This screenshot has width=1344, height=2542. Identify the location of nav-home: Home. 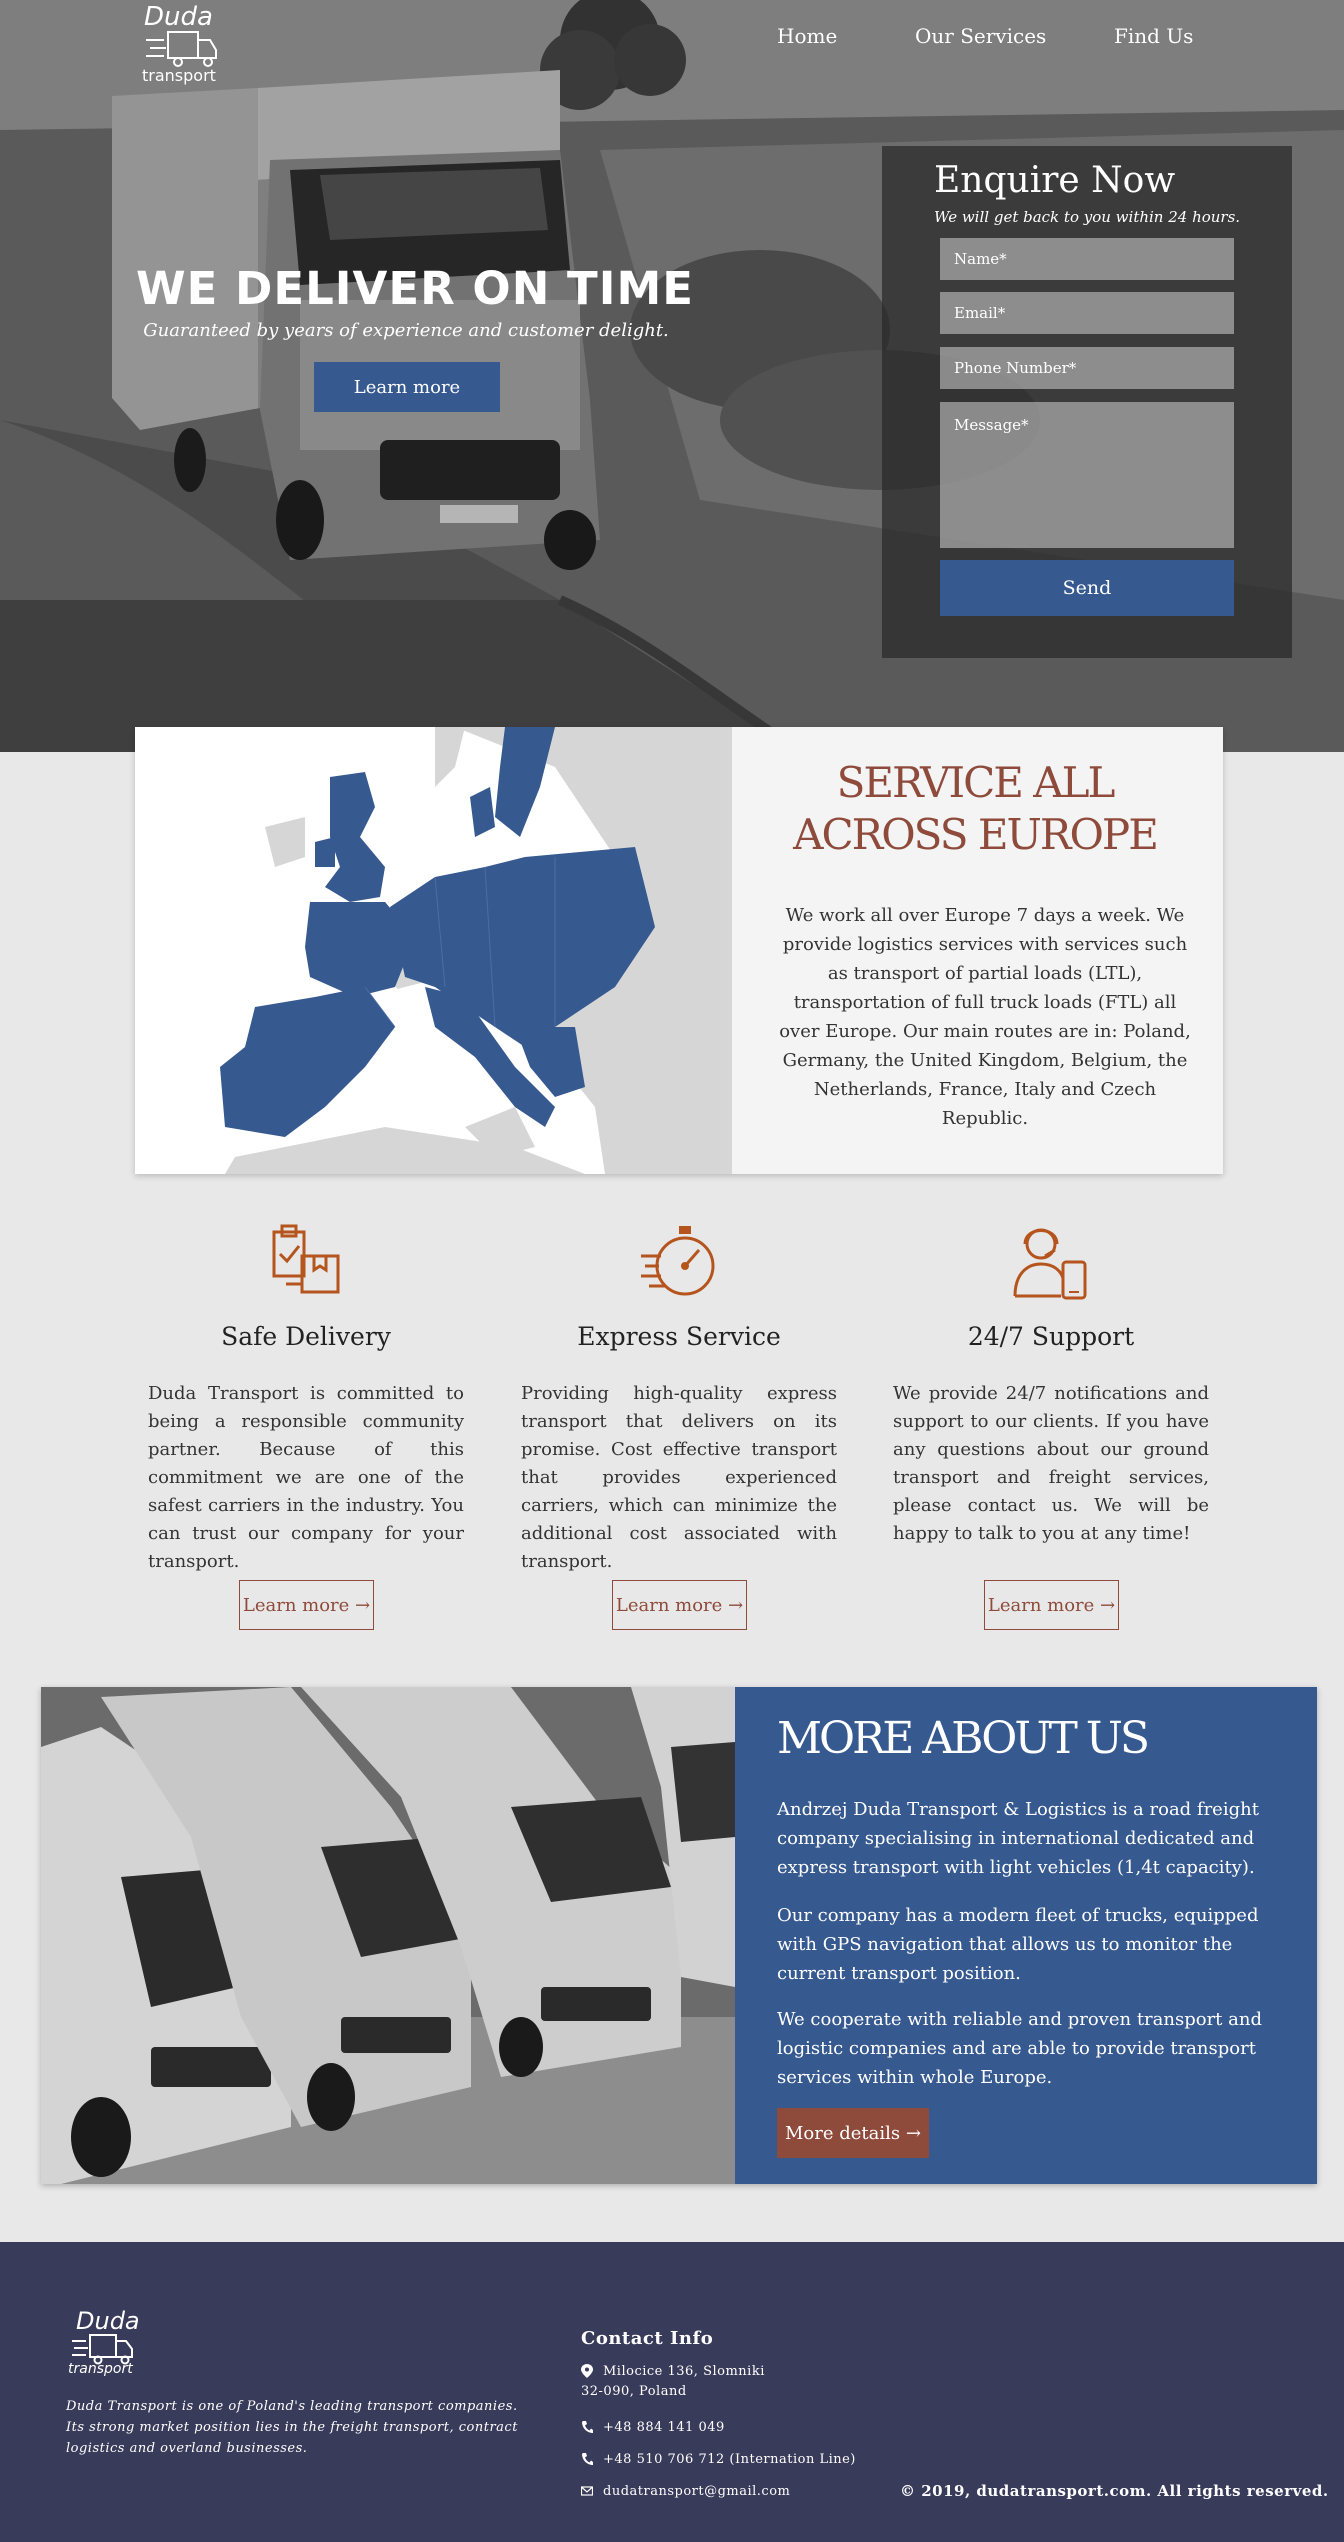
(807, 36).